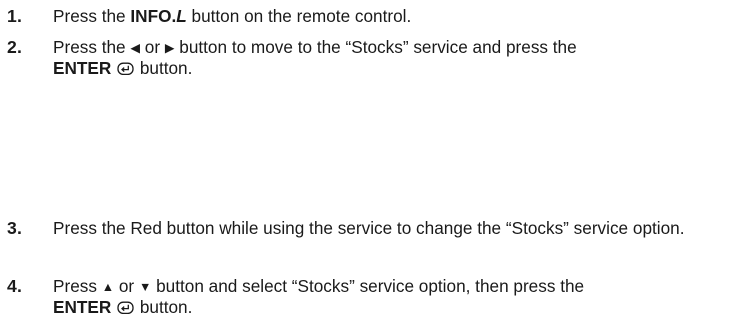 The width and height of the screenshot is (731, 321). What do you see at coordinates (135, 48) in the screenshot?
I see `arrow-left-icon: ◀` at bounding box center [135, 48].